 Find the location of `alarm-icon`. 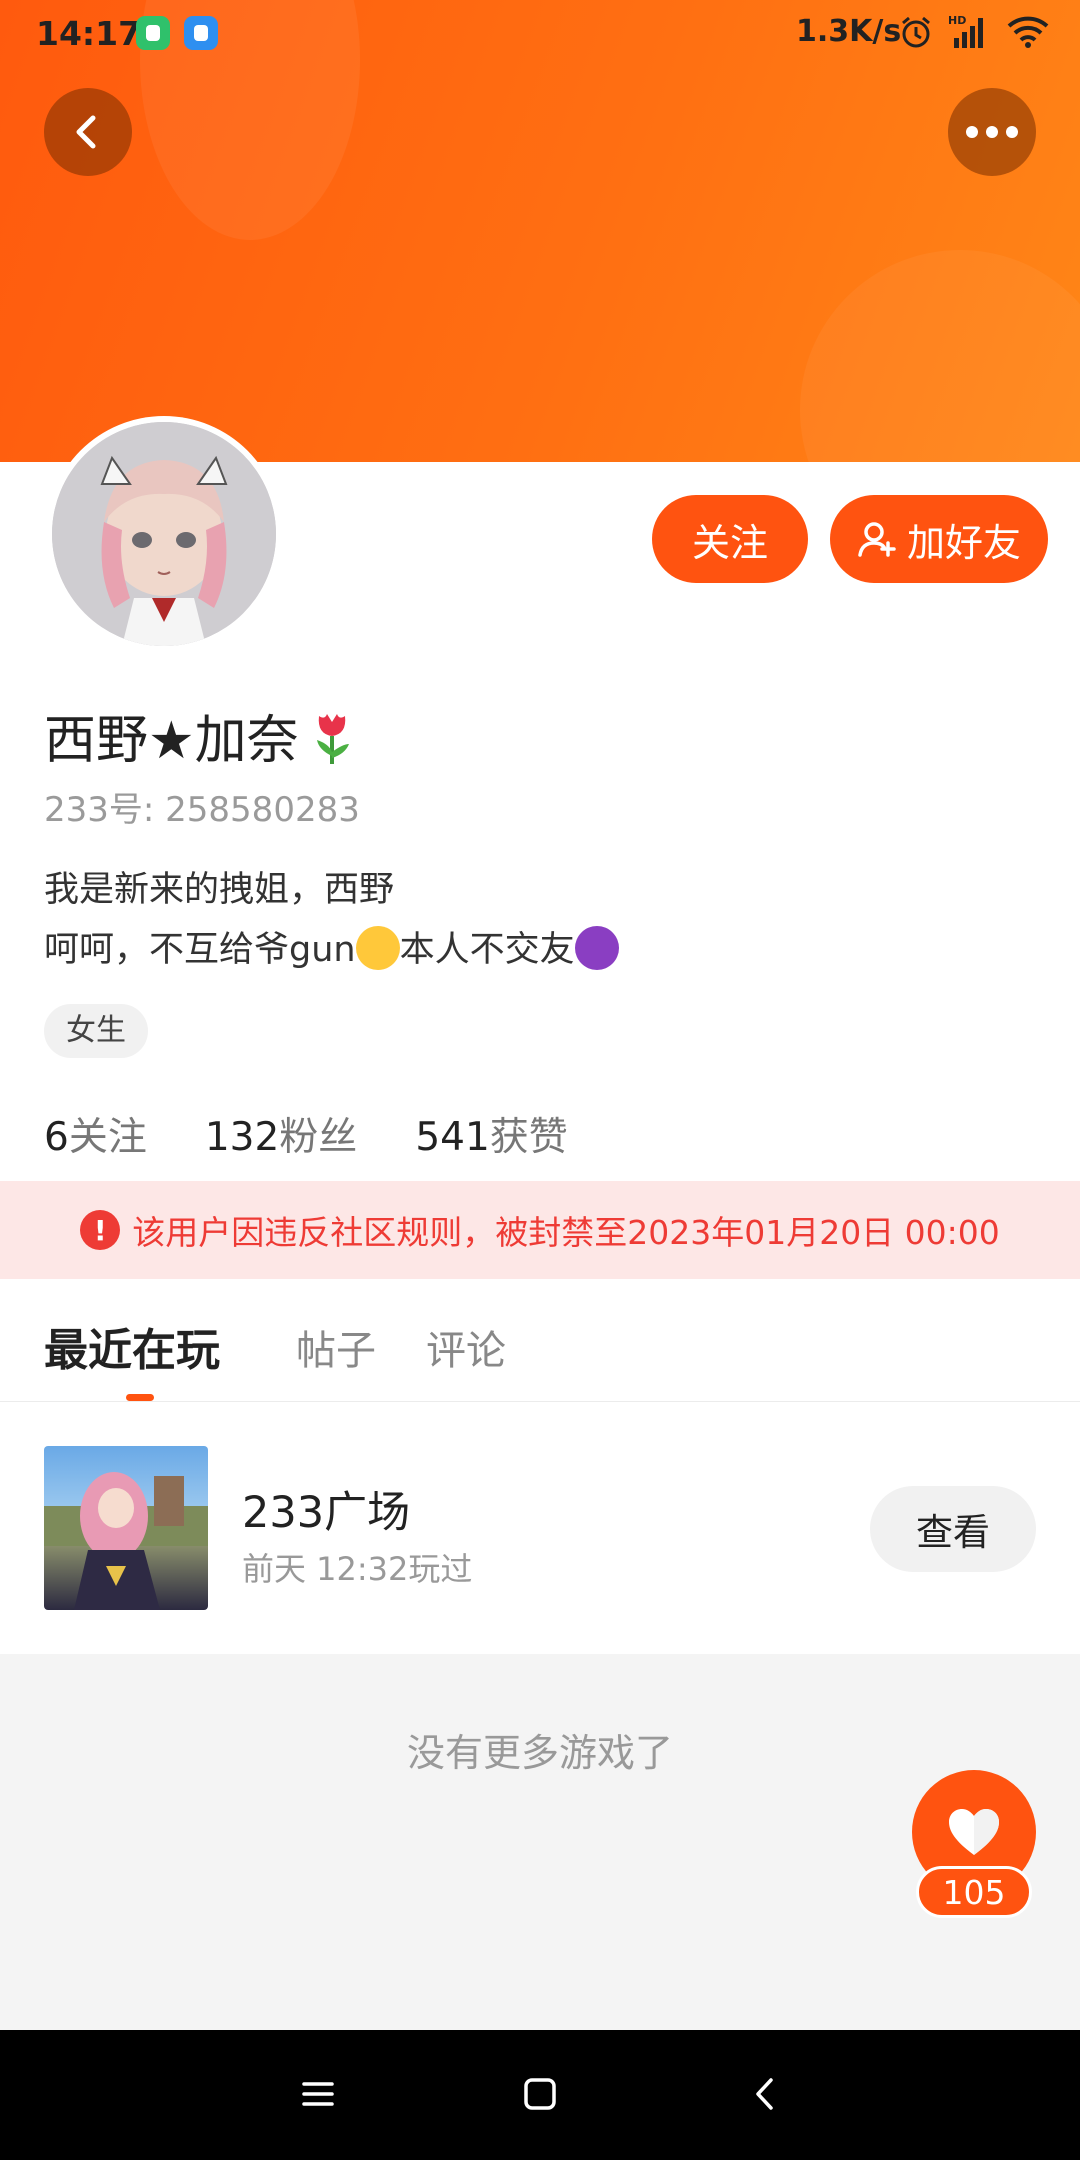

alarm-icon is located at coordinates (916, 32).